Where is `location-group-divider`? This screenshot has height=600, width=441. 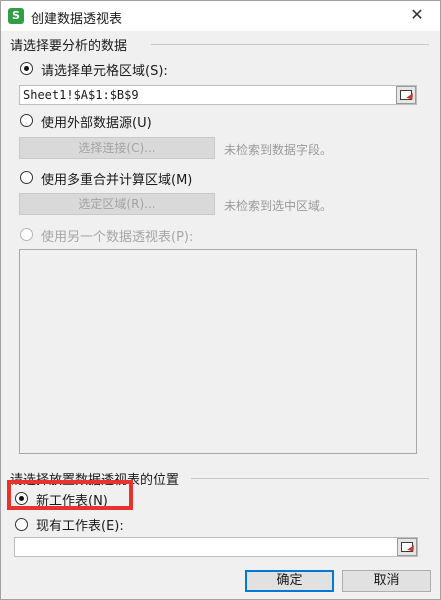
location-group-divider is located at coordinates (310, 478).